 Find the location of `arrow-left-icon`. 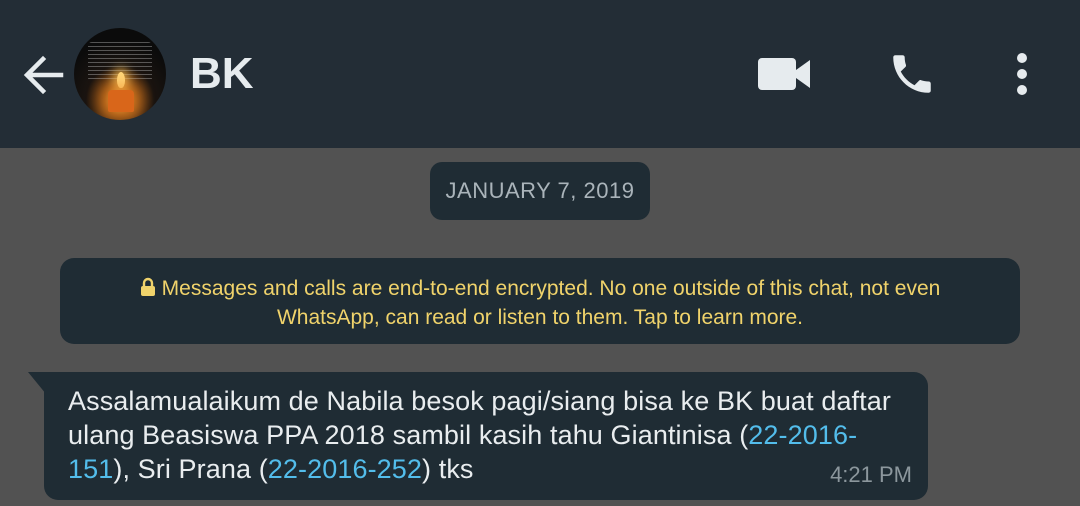

arrow-left-icon is located at coordinates (43, 75).